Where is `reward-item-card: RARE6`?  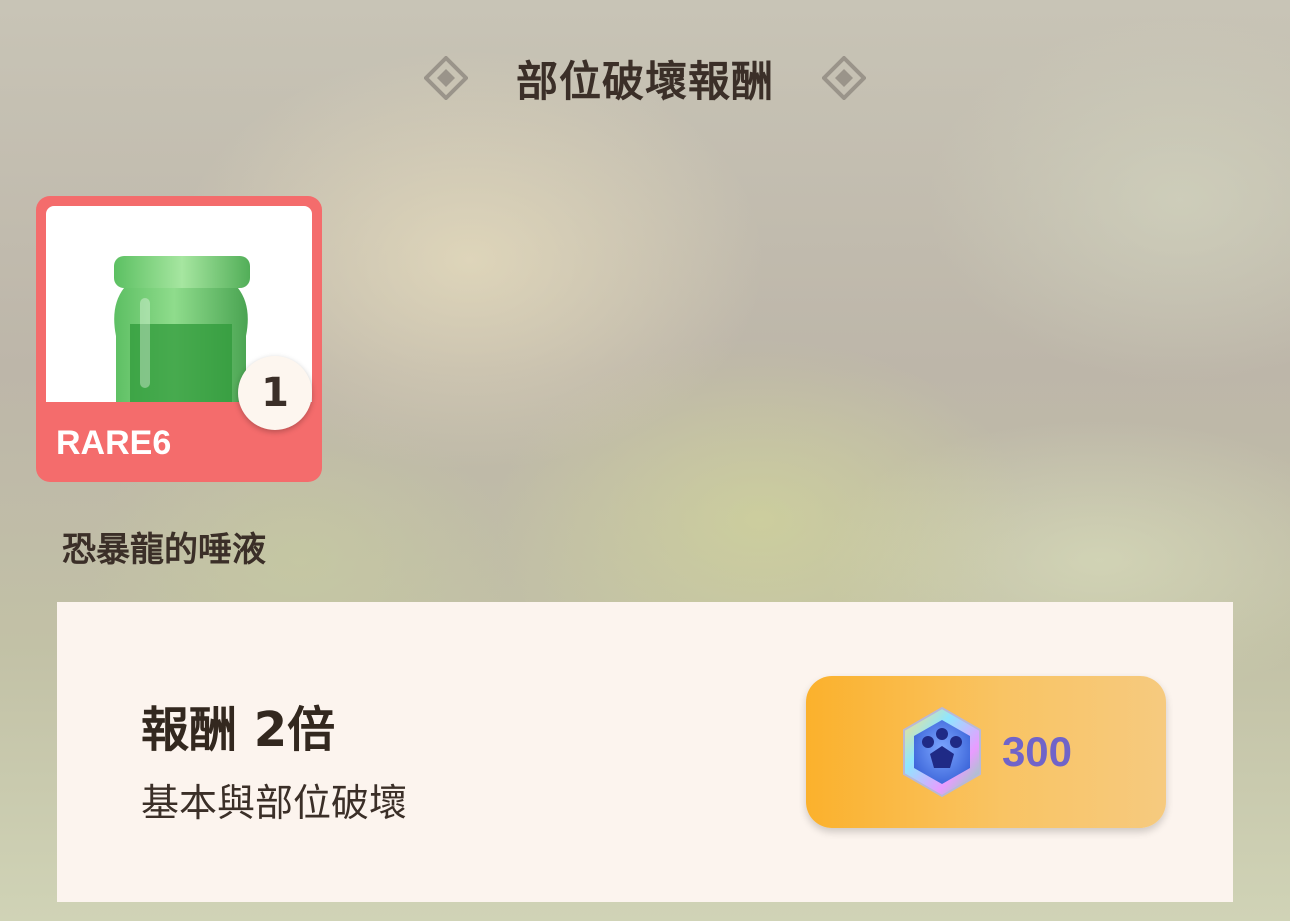
reward-item-card: RARE6 is located at coordinates (179, 339).